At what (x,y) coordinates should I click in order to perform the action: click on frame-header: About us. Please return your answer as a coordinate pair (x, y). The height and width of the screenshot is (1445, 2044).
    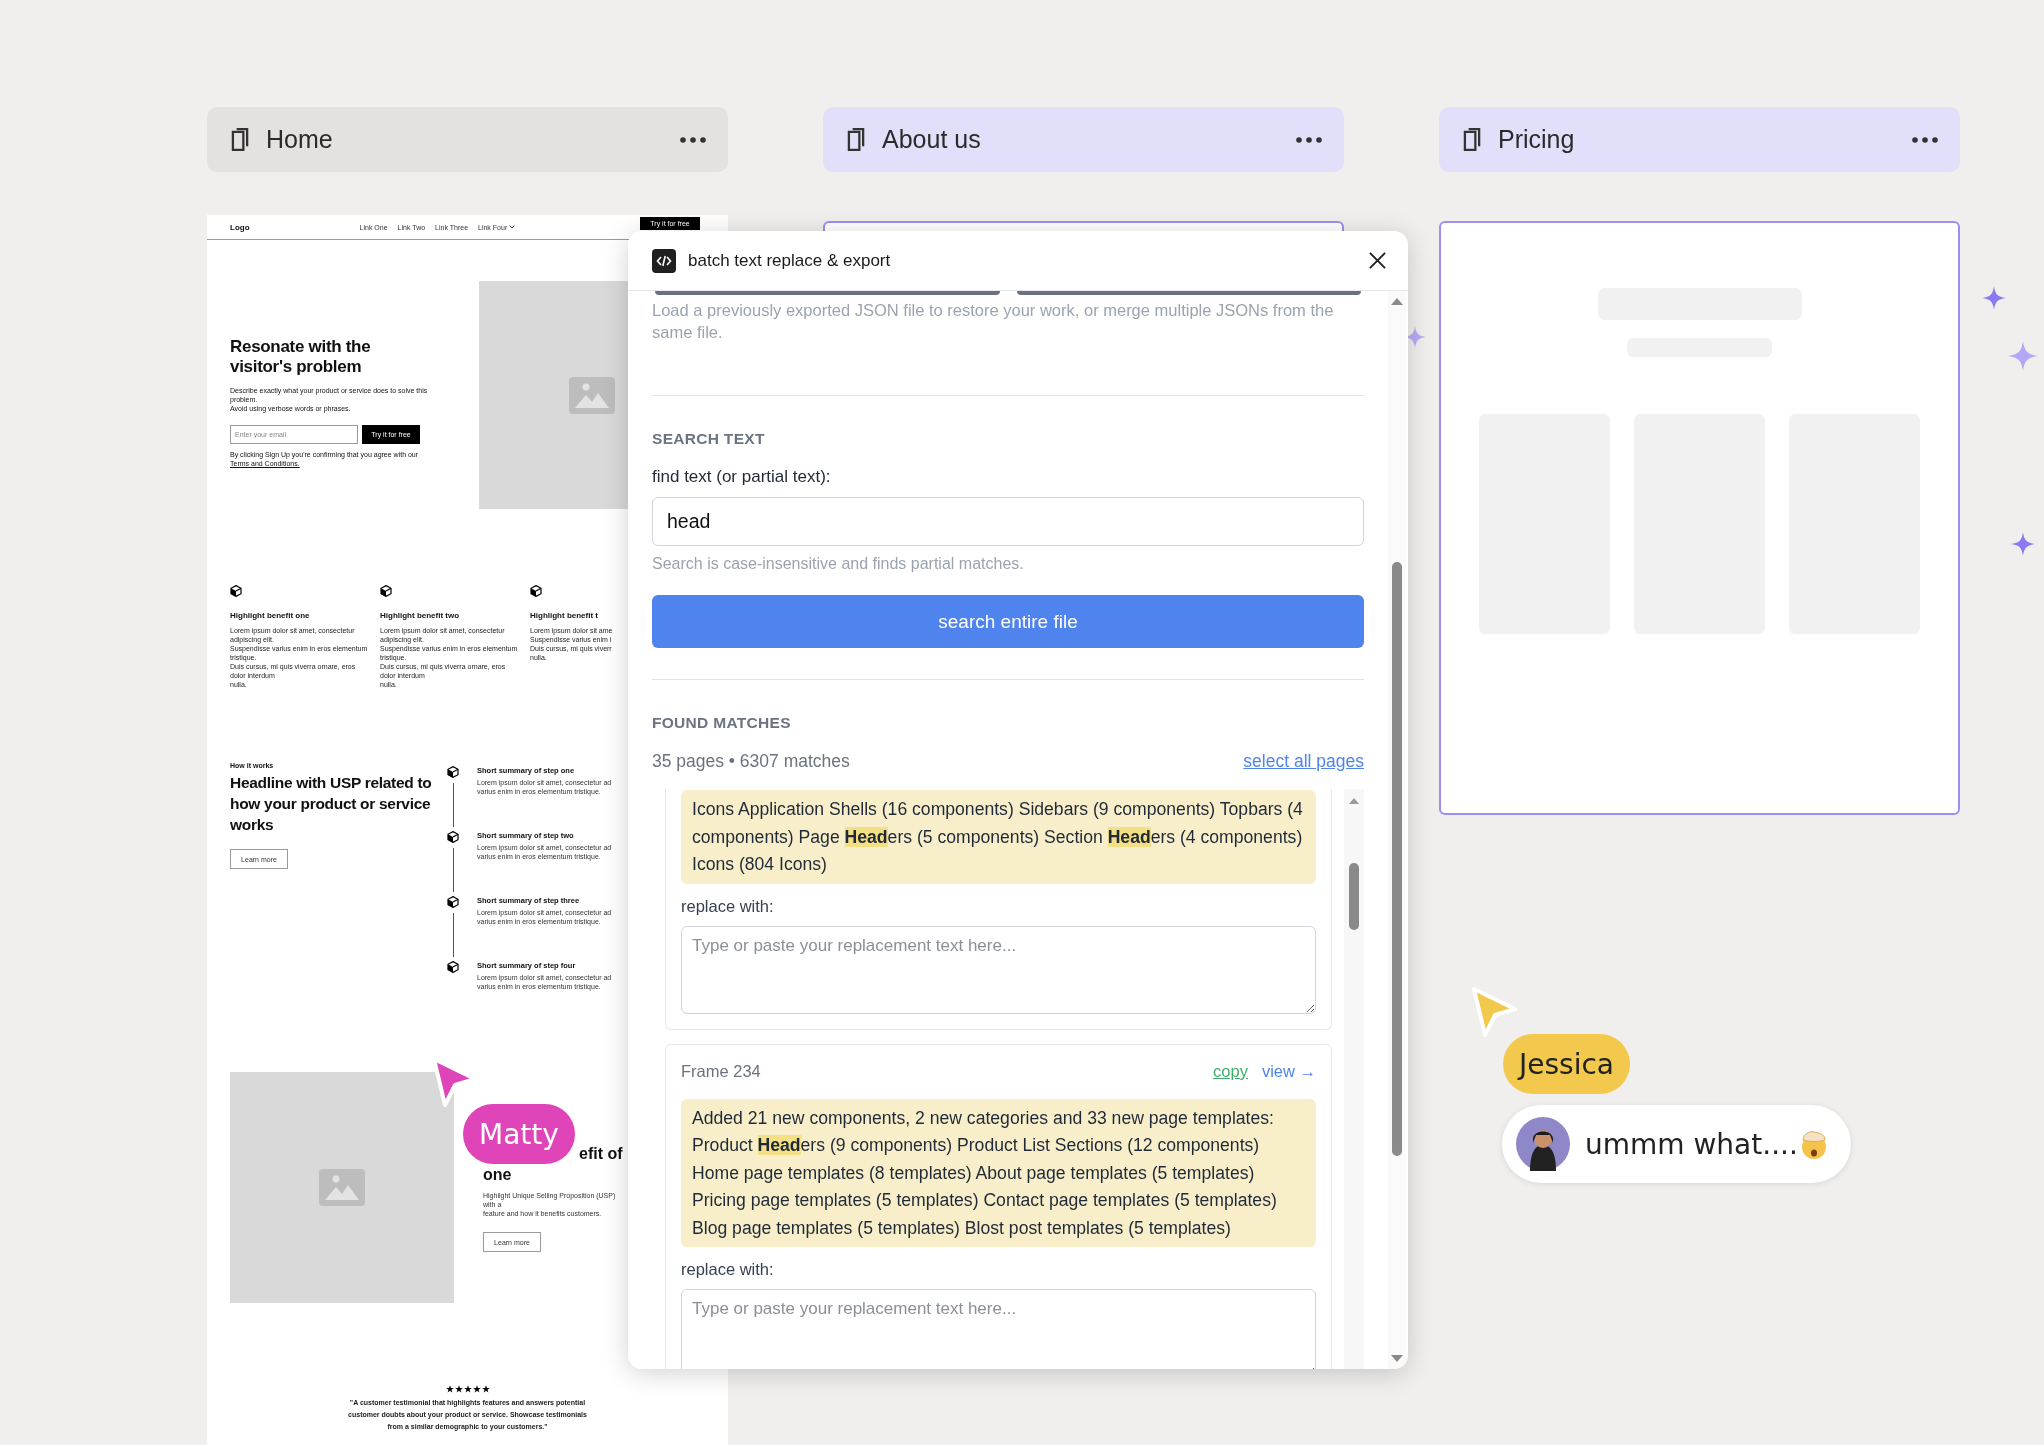
    Looking at the image, I should click on (1083, 139).